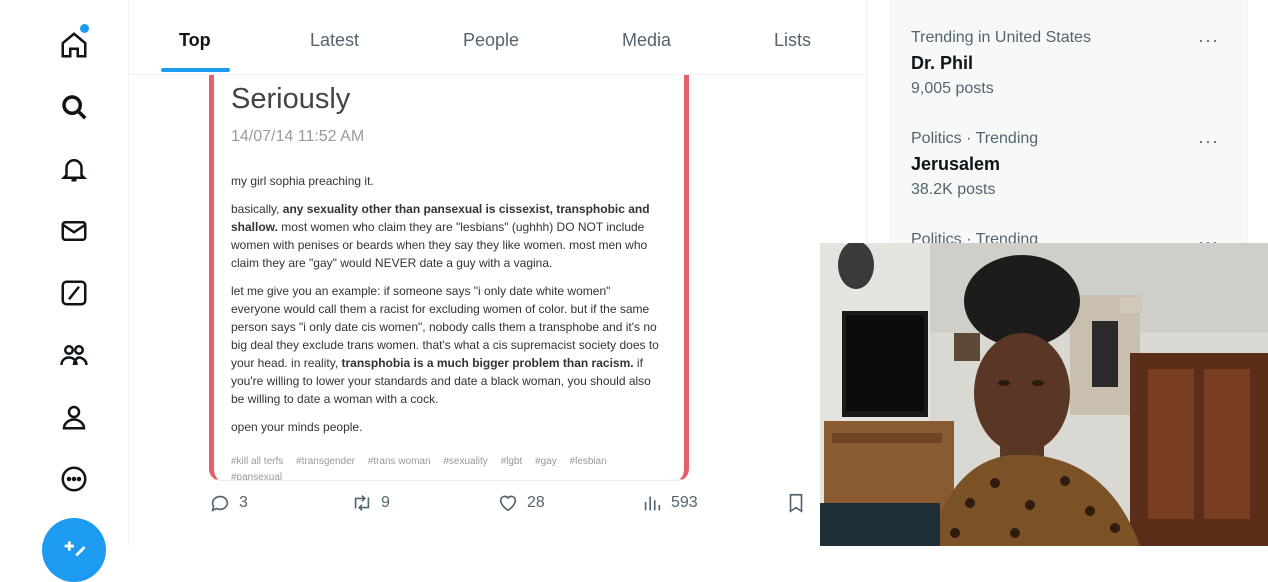 The height and width of the screenshot is (582, 1268). I want to click on tag: #lgbt, so click(511, 461).